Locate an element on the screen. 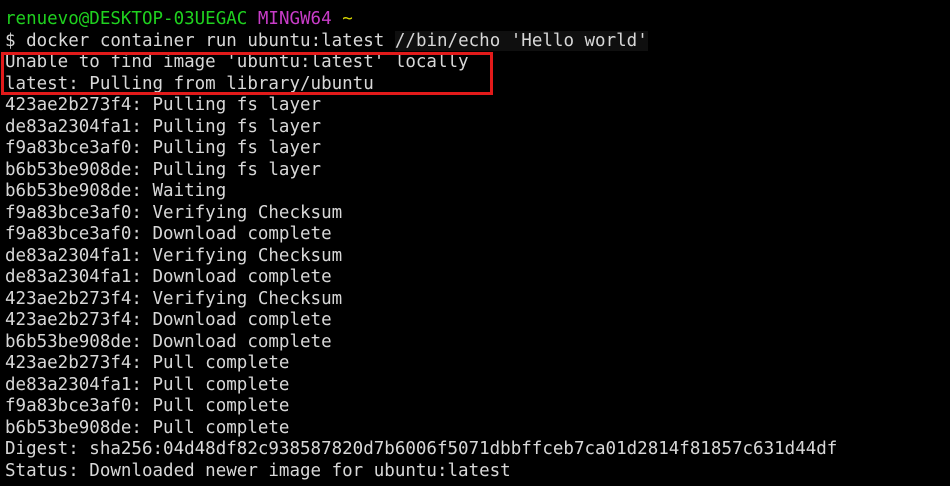 This screenshot has height=486, width=950. prompt-system: MINGW64 is located at coordinates (294, 19).